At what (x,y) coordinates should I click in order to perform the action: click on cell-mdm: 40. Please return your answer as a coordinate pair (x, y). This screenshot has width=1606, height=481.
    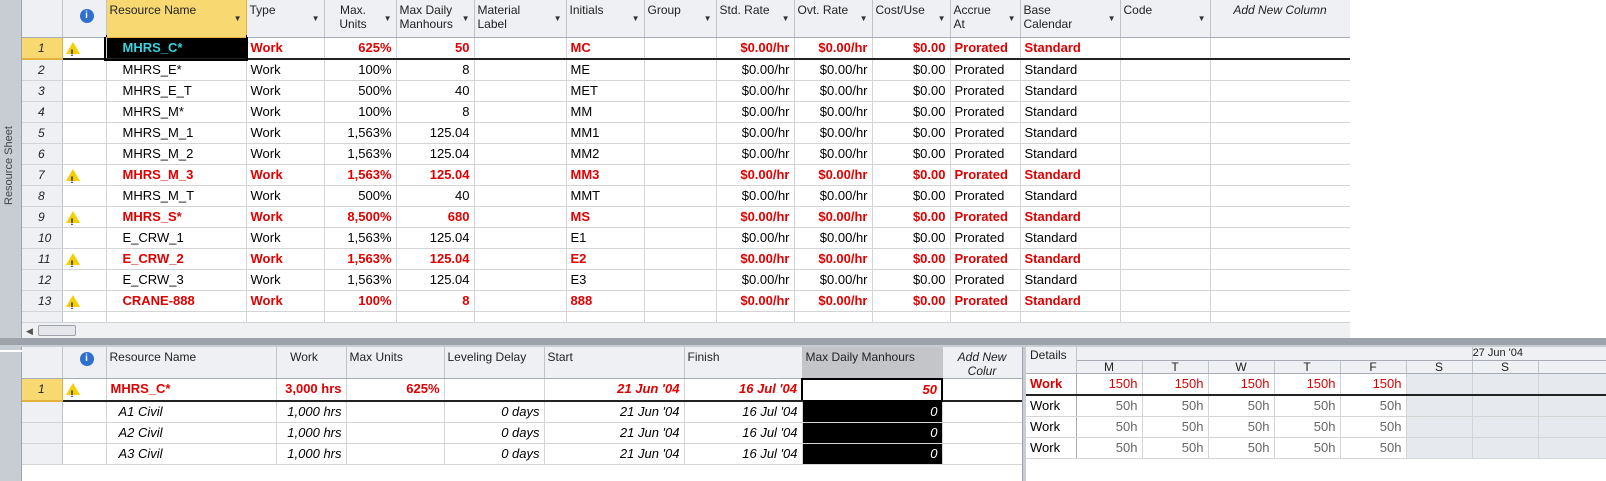
    Looking at the image, I should click on (435, 91).